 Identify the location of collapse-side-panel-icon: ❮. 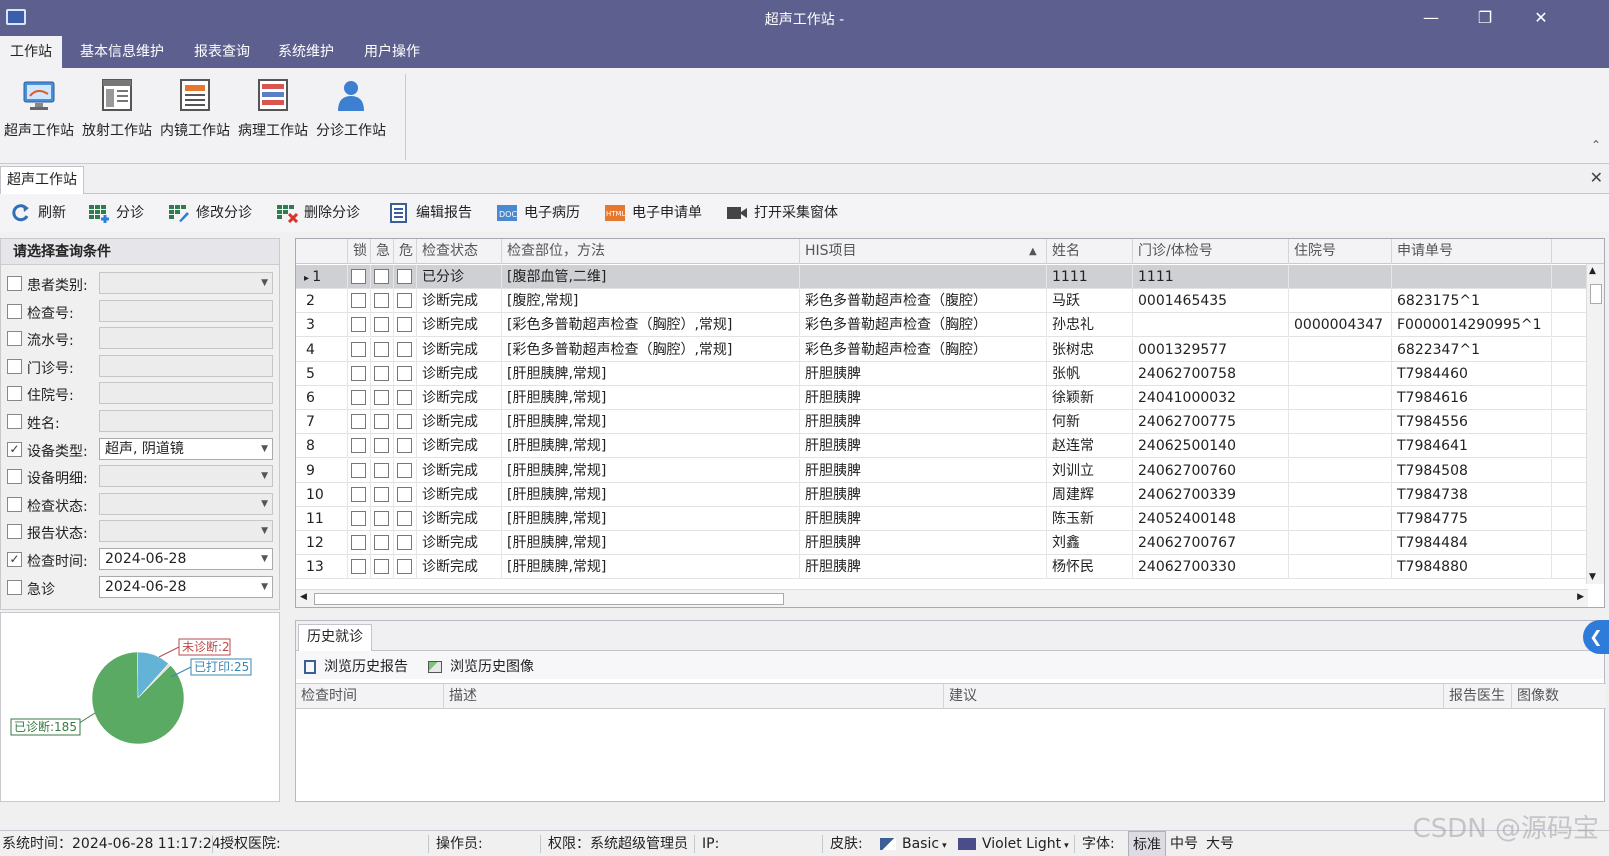
(1596, 637).